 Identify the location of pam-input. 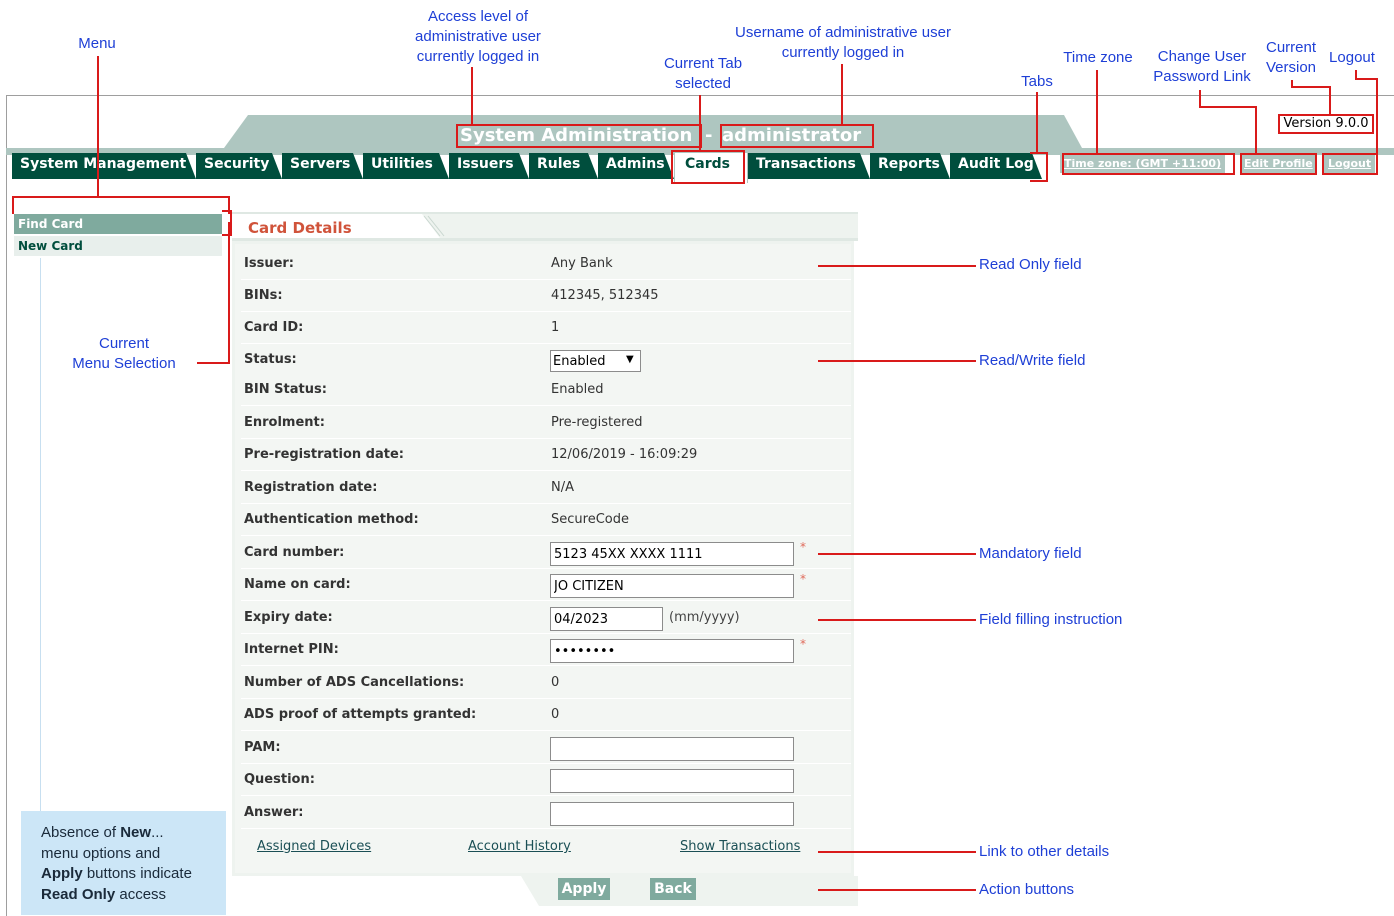
(672, 749).